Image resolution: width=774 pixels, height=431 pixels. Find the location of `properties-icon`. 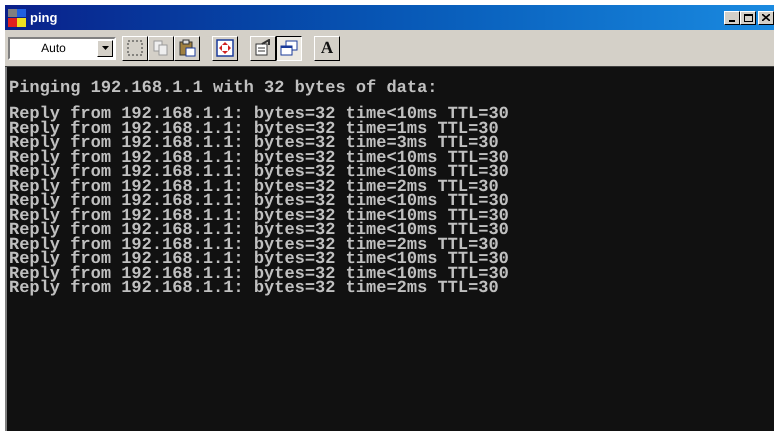

properties-icon is located at coordinates (263, 48).